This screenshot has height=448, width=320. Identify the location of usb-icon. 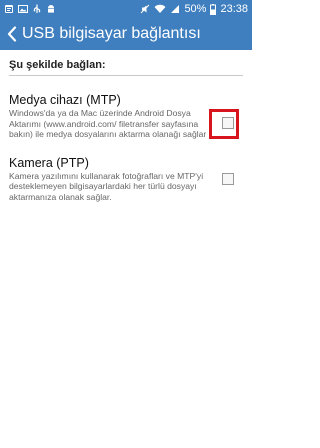
(37, 9).